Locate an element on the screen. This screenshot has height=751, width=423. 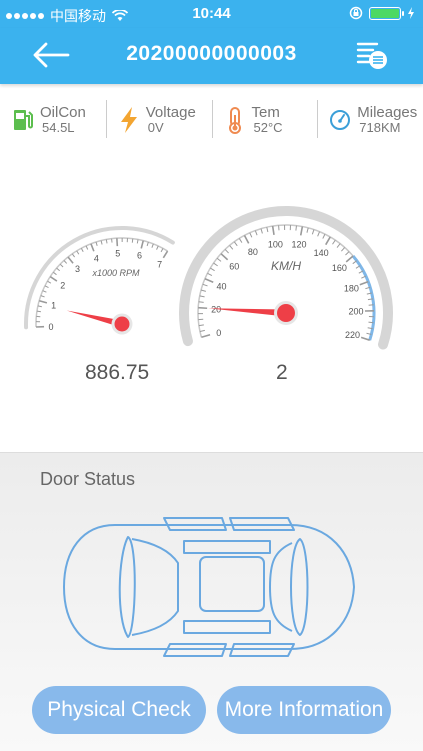
info-voltage: Voltage 0V is located at coordinates (159, 120).